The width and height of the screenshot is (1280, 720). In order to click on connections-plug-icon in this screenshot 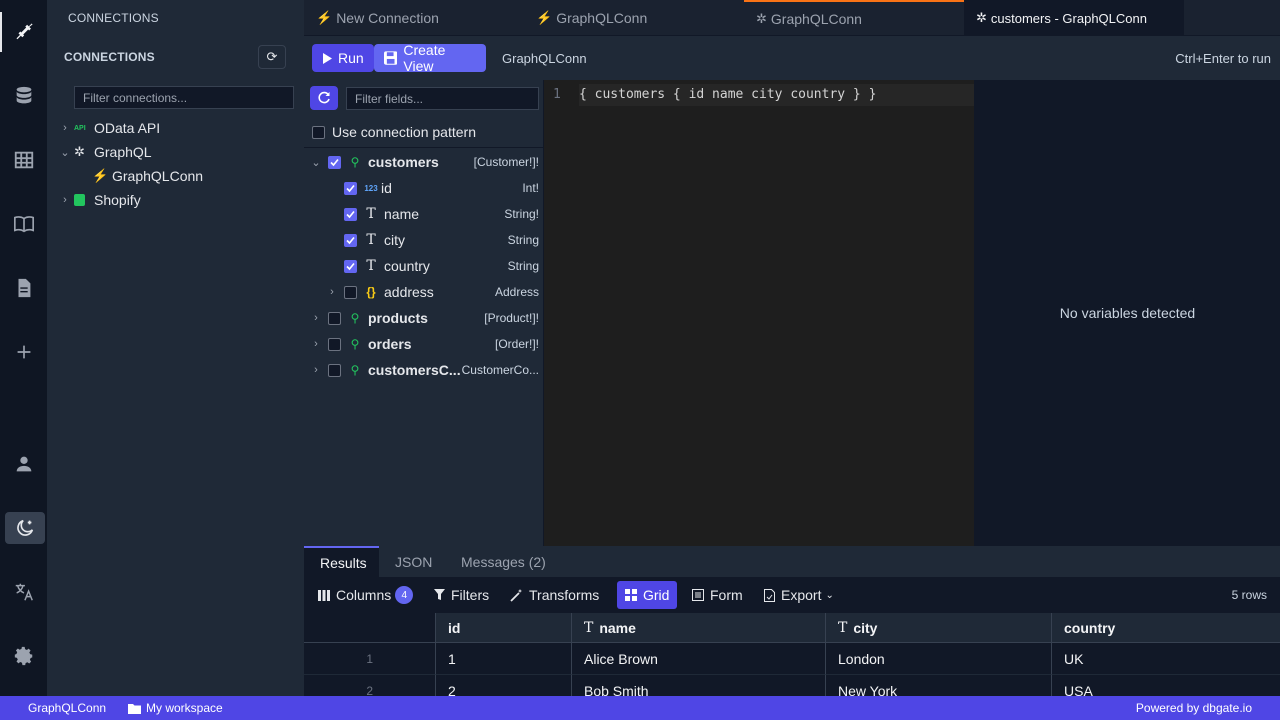, I will do `click(24, 32)`.